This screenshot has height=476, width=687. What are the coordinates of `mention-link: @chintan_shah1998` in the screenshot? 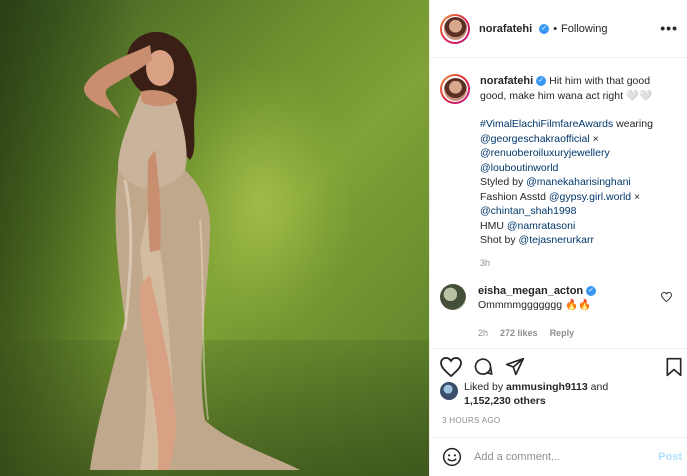 It's located at (528, 211).